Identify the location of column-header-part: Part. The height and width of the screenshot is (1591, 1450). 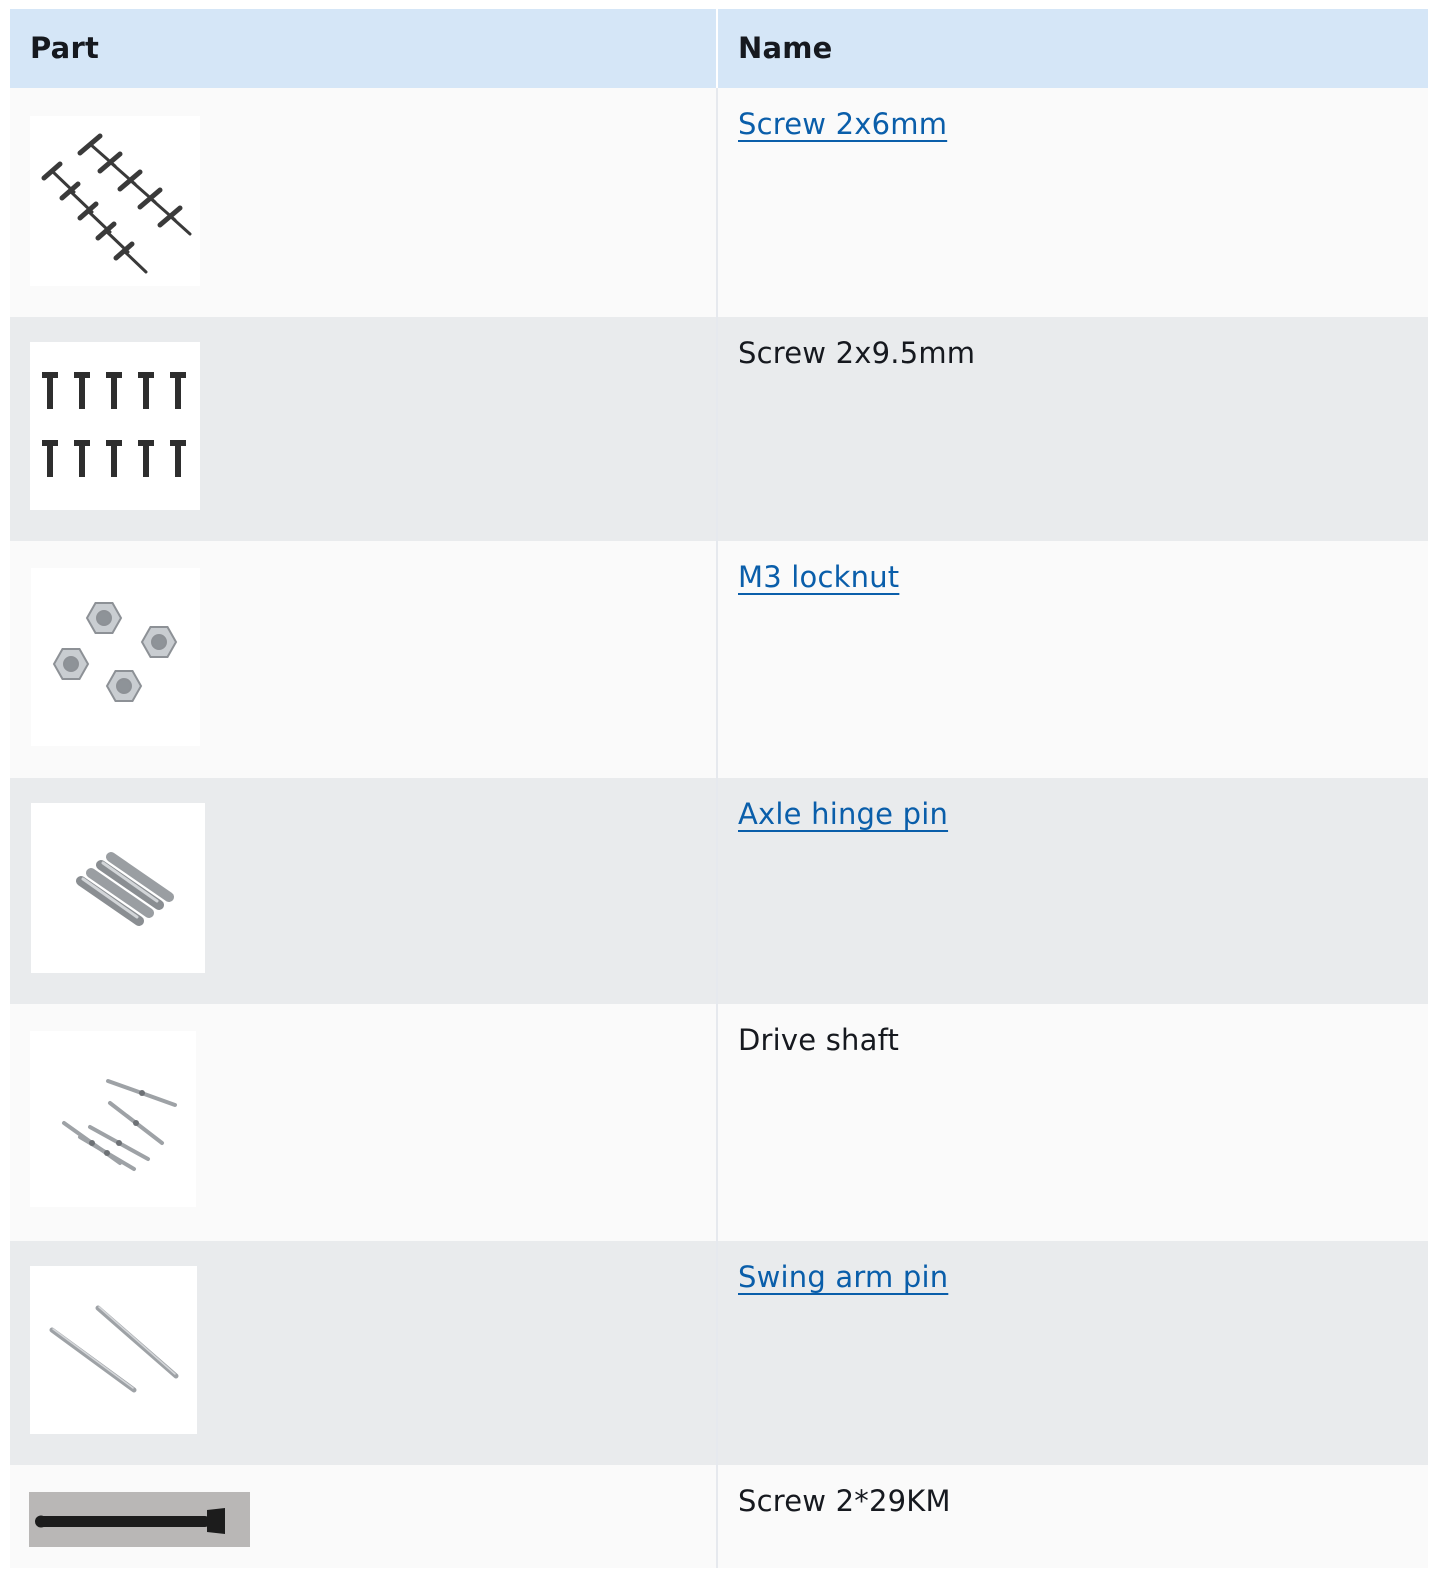
(65, 48).